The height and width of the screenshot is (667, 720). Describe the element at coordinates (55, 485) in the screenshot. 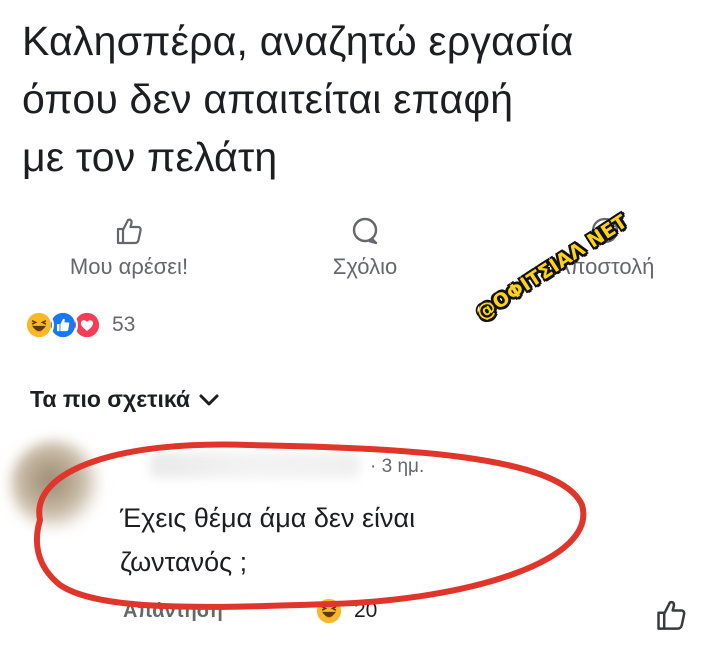

I see `avatar` at that location.